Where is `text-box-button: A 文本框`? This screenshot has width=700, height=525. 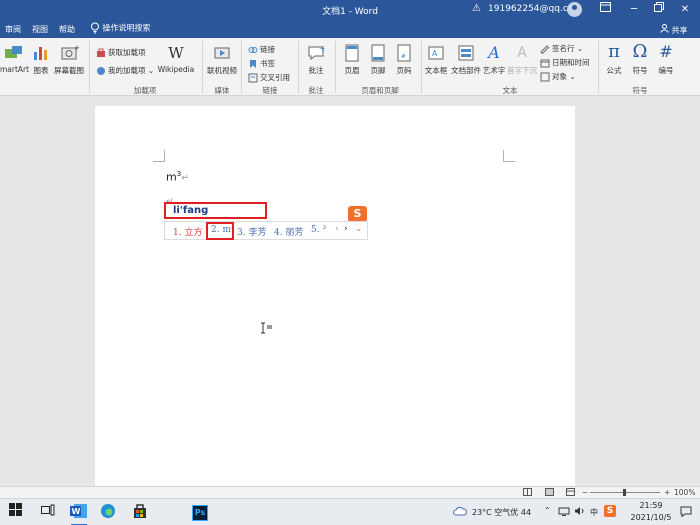
text-box-button: A 文本框 is located at coordinates (436, 60).